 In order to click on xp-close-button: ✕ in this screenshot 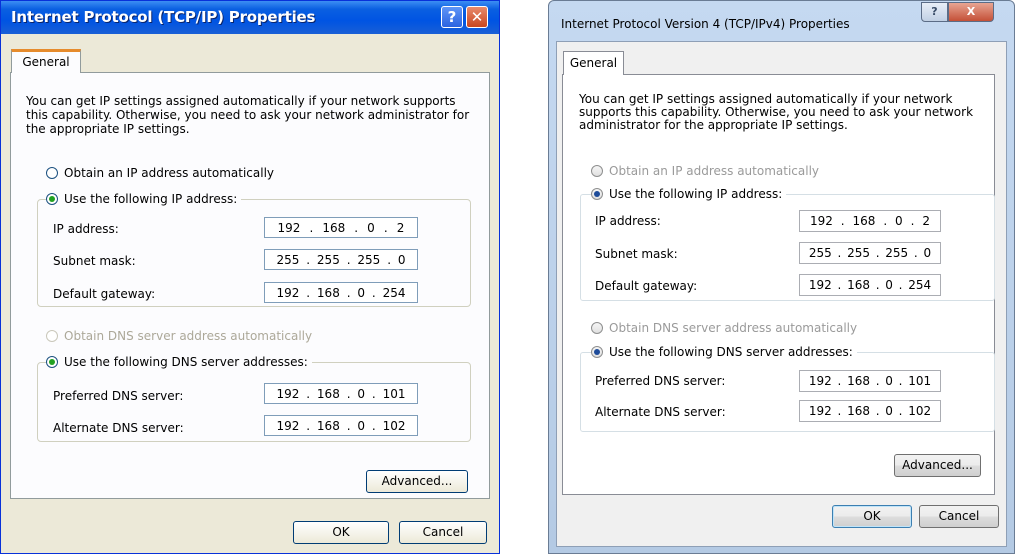, I will do `click(477, 17)`.